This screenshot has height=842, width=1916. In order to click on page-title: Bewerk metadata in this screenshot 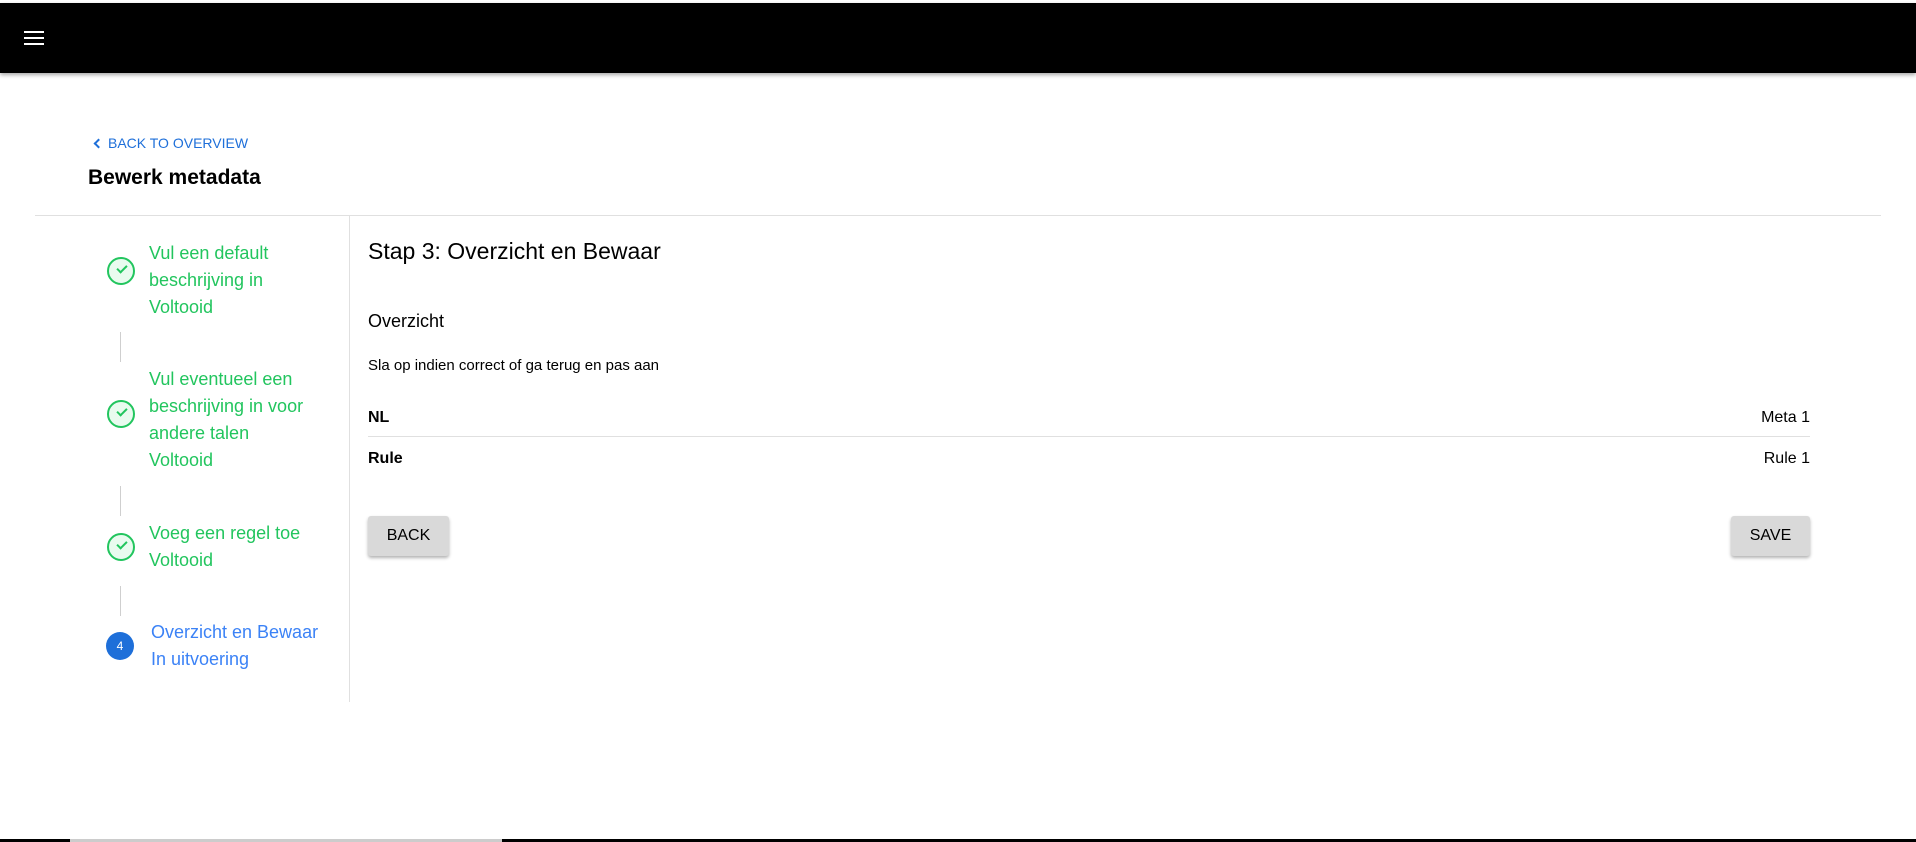, I will do `click(174, 177)`.